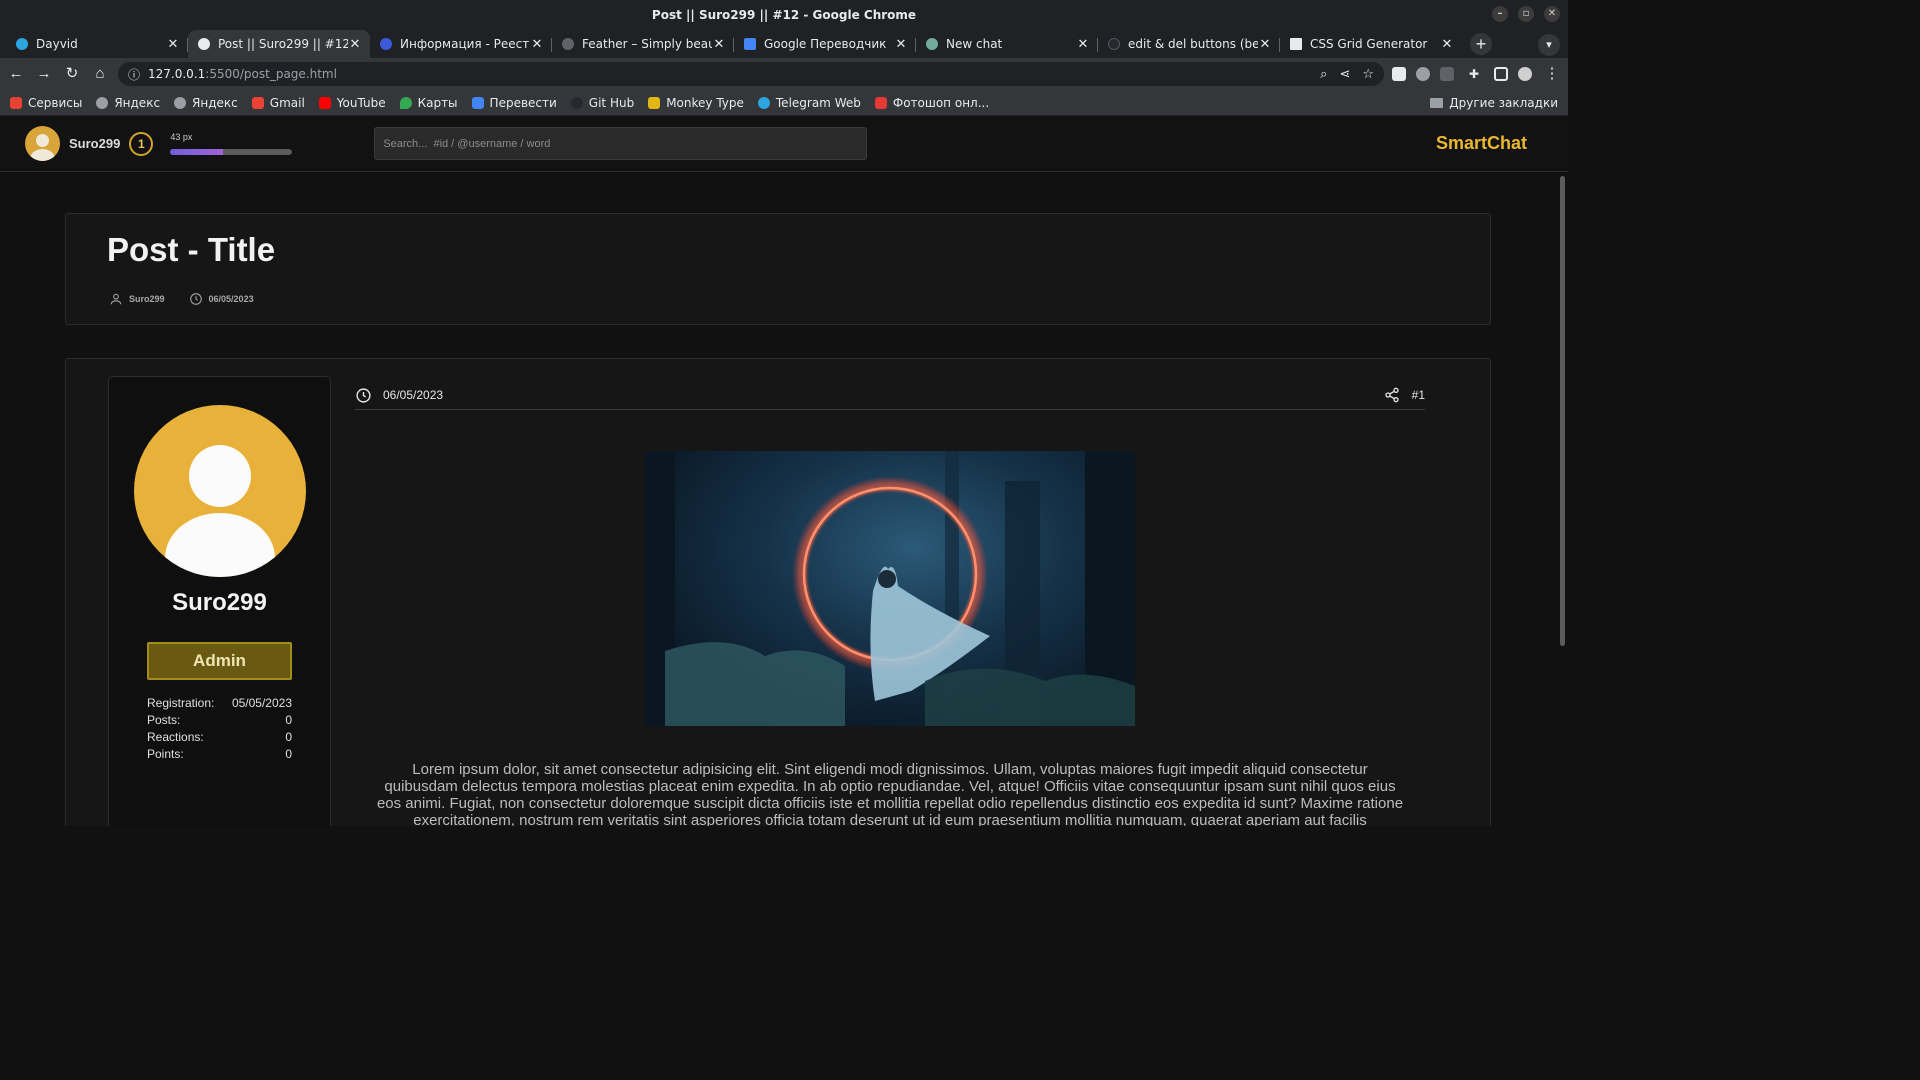  I want to click on address-bar: ⓘ 127.0.0.1:5500/post_page.html ⌕ ⋖ ☆, so click(751, 74).